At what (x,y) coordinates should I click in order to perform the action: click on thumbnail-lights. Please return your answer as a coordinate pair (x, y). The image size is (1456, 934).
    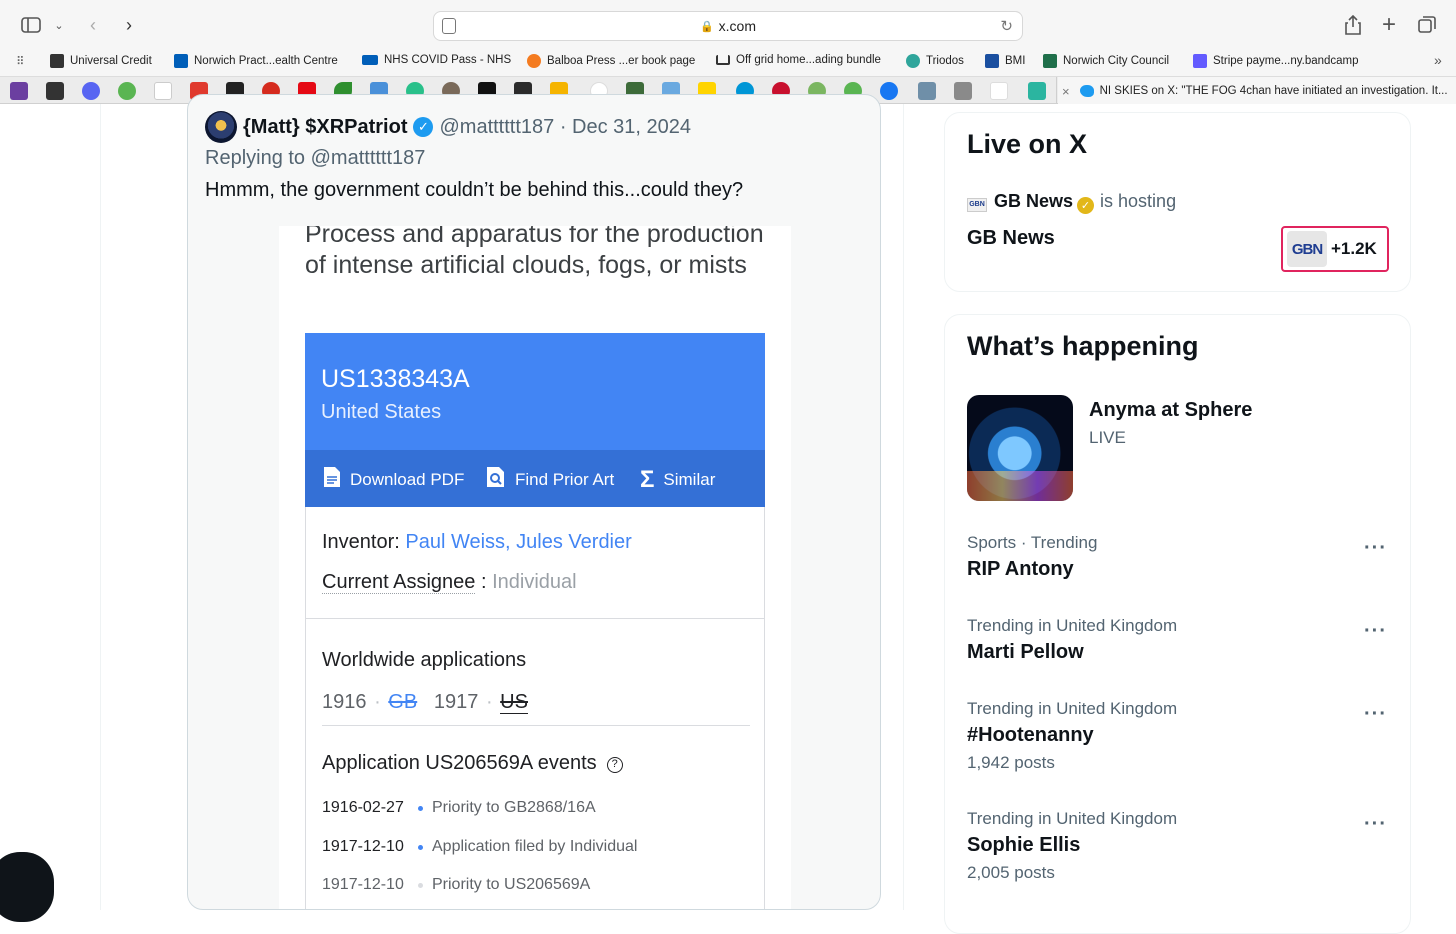
    Looking at the image, I should click on (1020, 486).